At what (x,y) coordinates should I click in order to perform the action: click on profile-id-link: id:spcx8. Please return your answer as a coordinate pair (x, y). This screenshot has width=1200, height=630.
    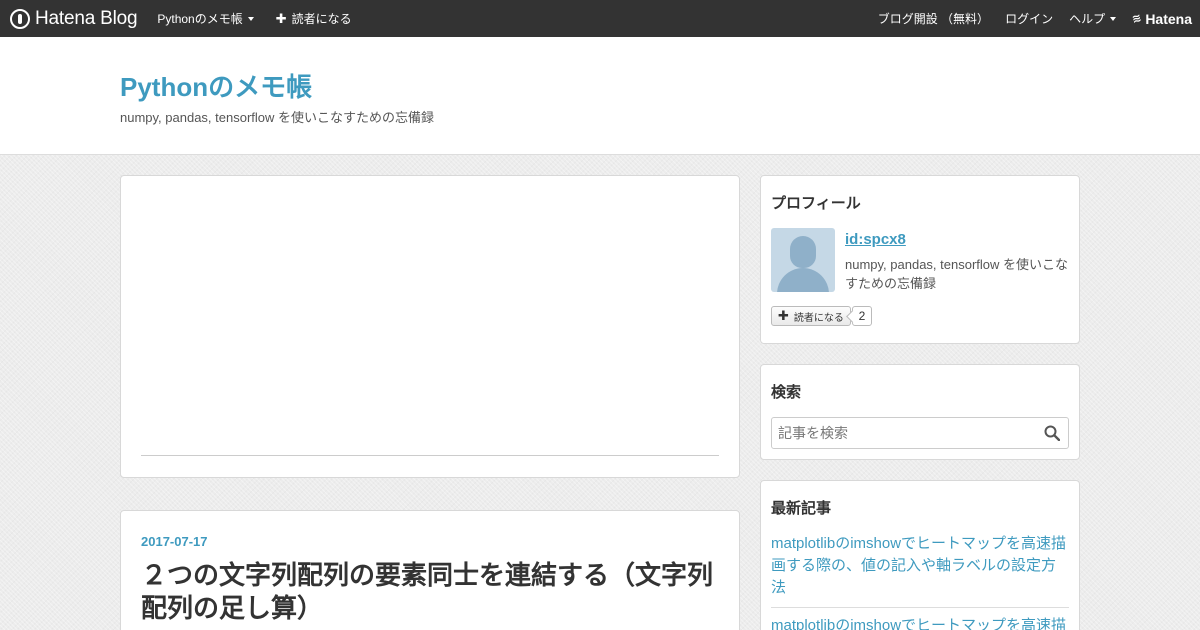
    Looking at the image, I should click on (875, 239).